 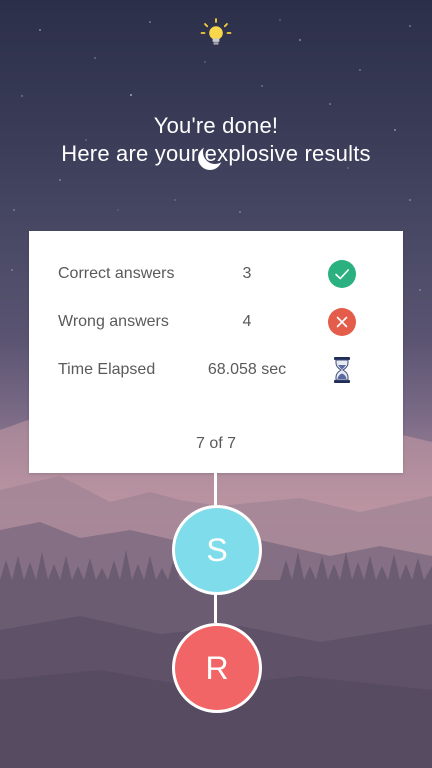 What do you see at coordinates (342, 370) in the screenshot?
I see `hourglass-icon` at bounding box center [342, 370].